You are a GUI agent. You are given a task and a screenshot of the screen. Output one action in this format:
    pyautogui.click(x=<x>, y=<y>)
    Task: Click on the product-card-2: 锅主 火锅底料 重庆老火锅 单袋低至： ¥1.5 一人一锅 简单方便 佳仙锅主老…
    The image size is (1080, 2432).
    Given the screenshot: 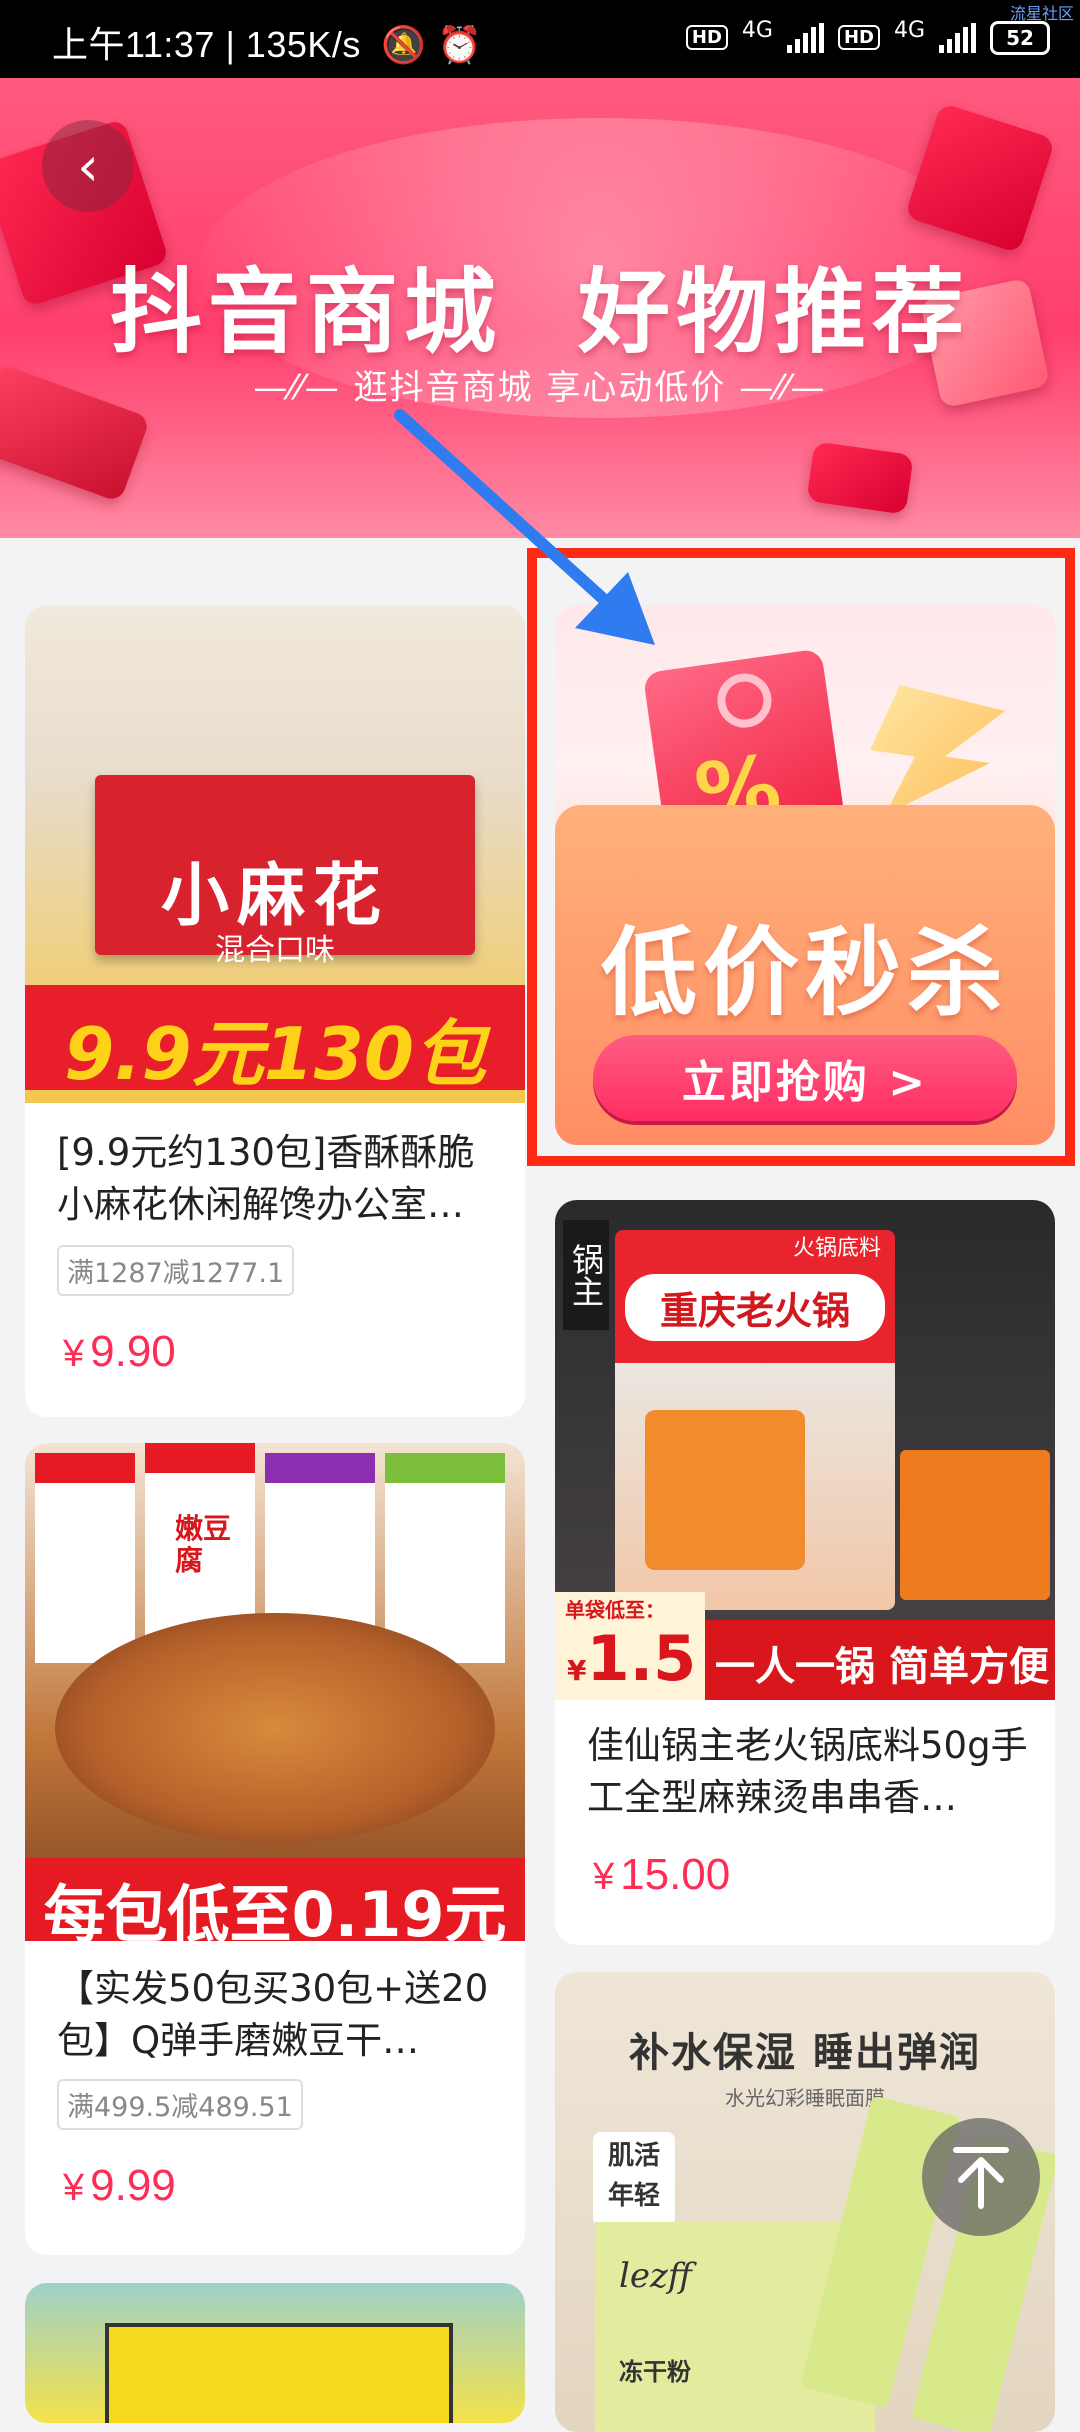 What is the action you would take?
    pyautogui.click(x=805, y=1572)
    